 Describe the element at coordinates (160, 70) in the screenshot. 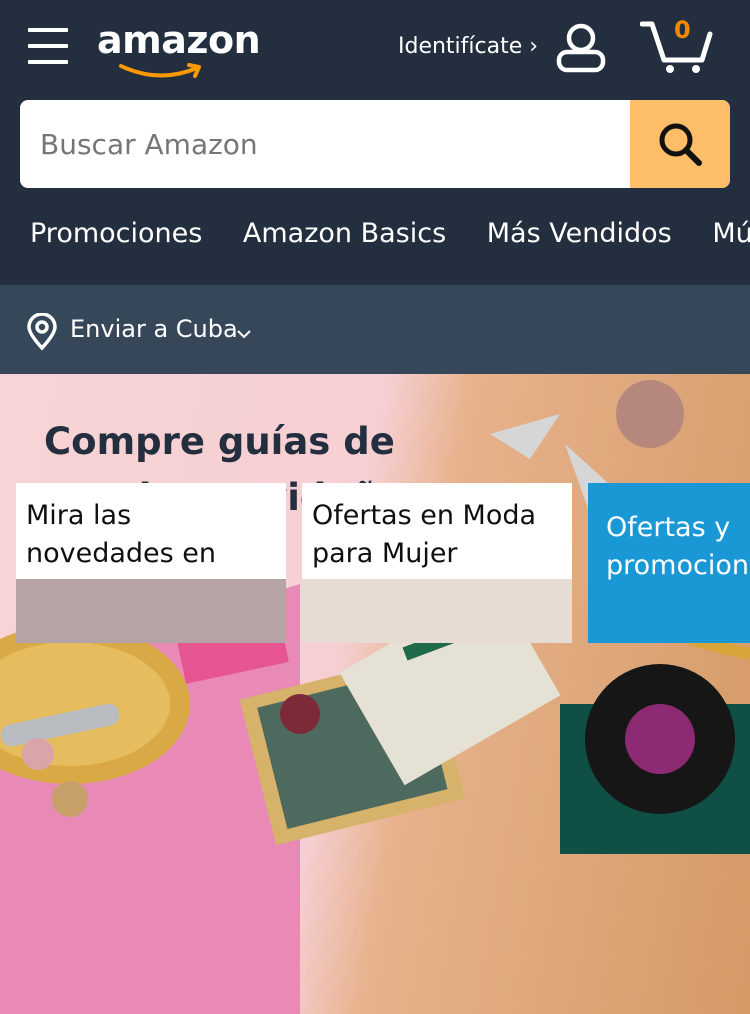

I see `logo-smile-icon` at that location.